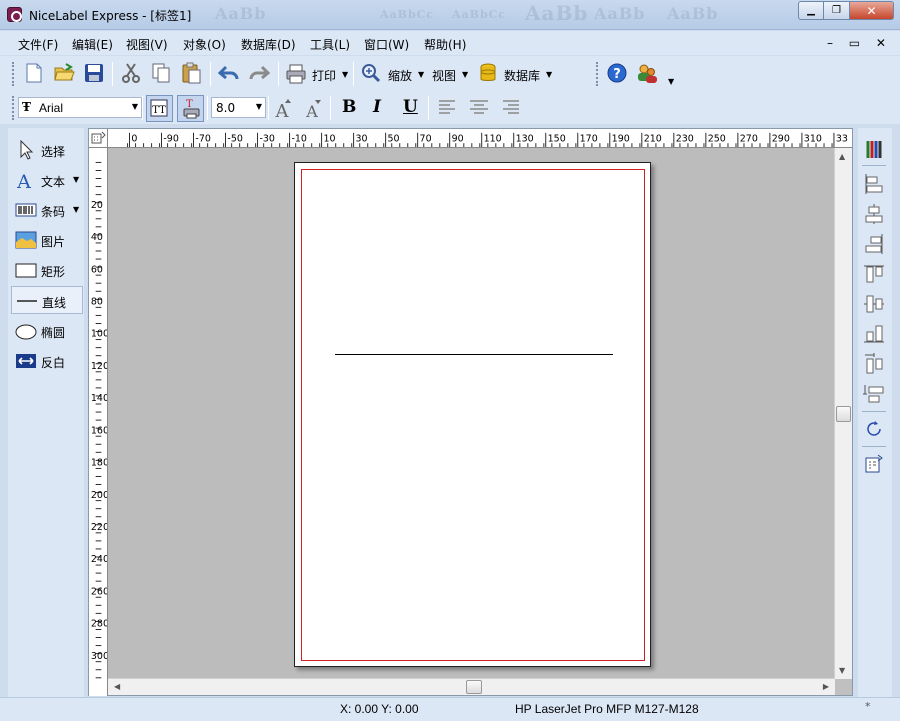  I want to click on scroll-right-icon: ▶, so click(826, 686).